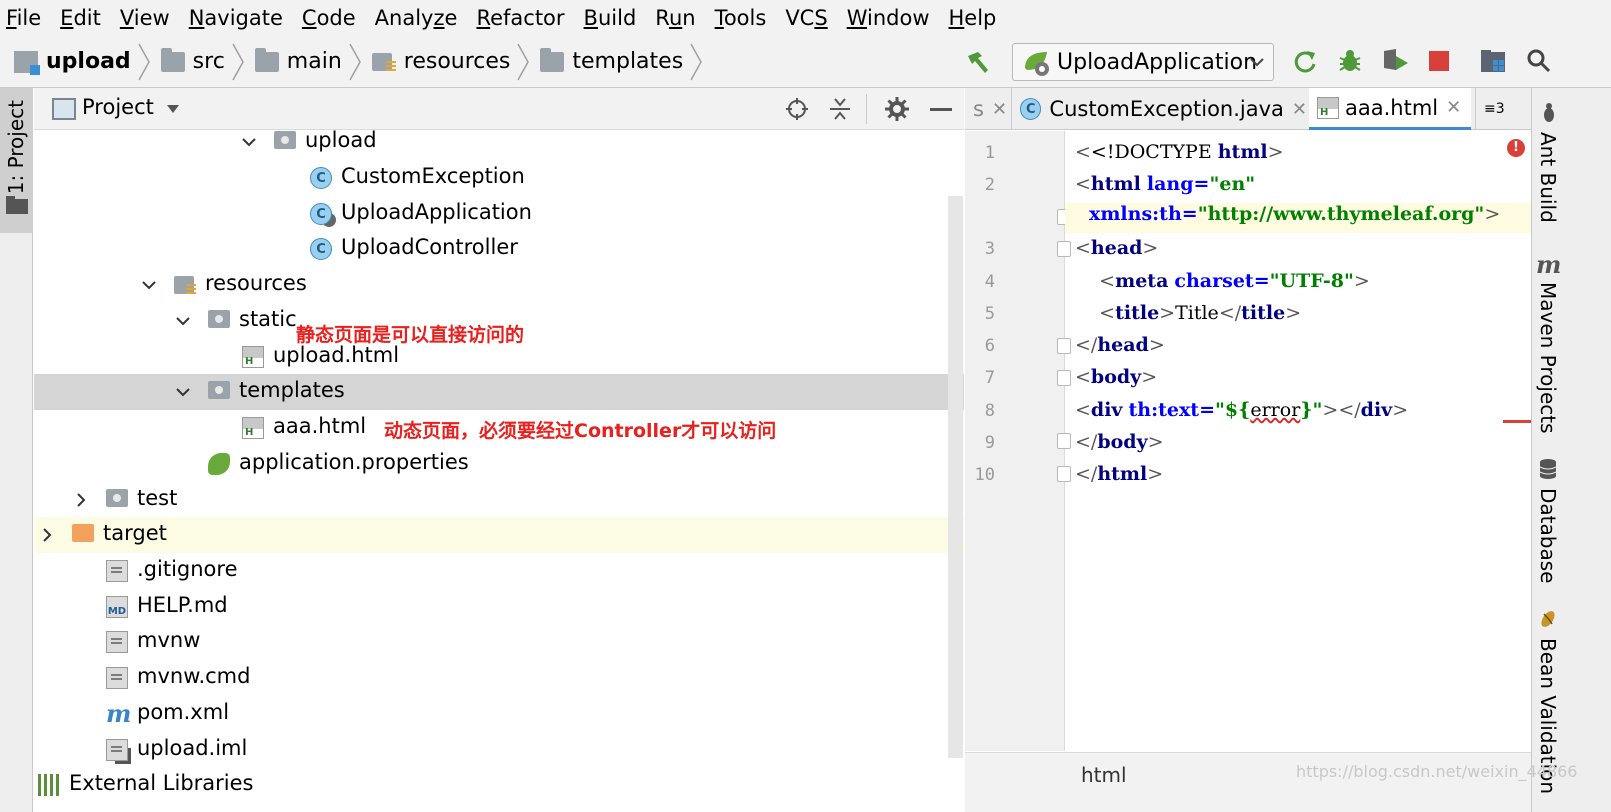 The width and height of the screenshot is (1611, 812). I want to click on code-line-8: <div th:text="${error}"></div>, so click(1242, 410).